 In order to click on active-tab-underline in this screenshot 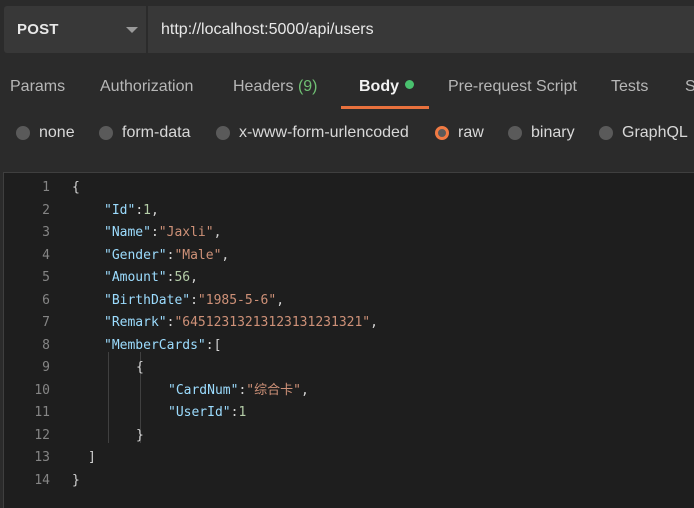, I will do `click(385, 107)`.